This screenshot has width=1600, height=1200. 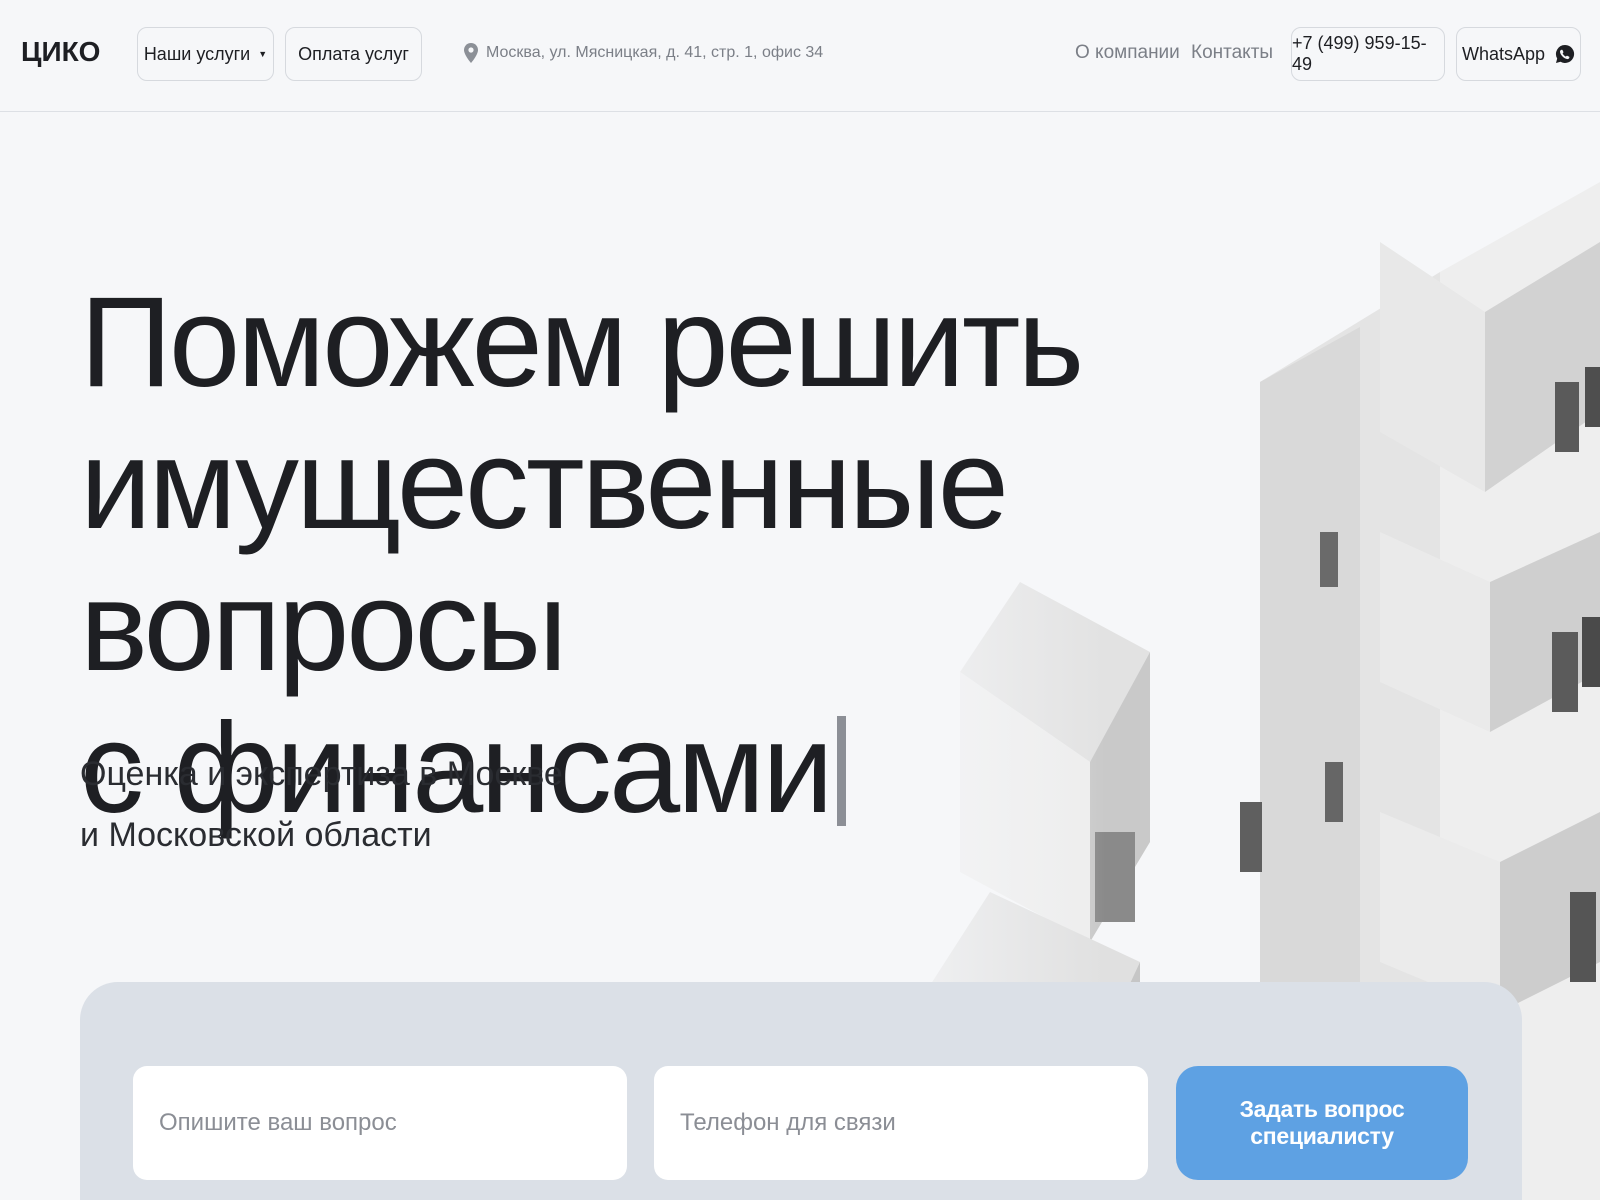 What do you see at coordinates (841, 771) in the screenshot?
I see `typing-cursor` at bounding box center [841, 771].